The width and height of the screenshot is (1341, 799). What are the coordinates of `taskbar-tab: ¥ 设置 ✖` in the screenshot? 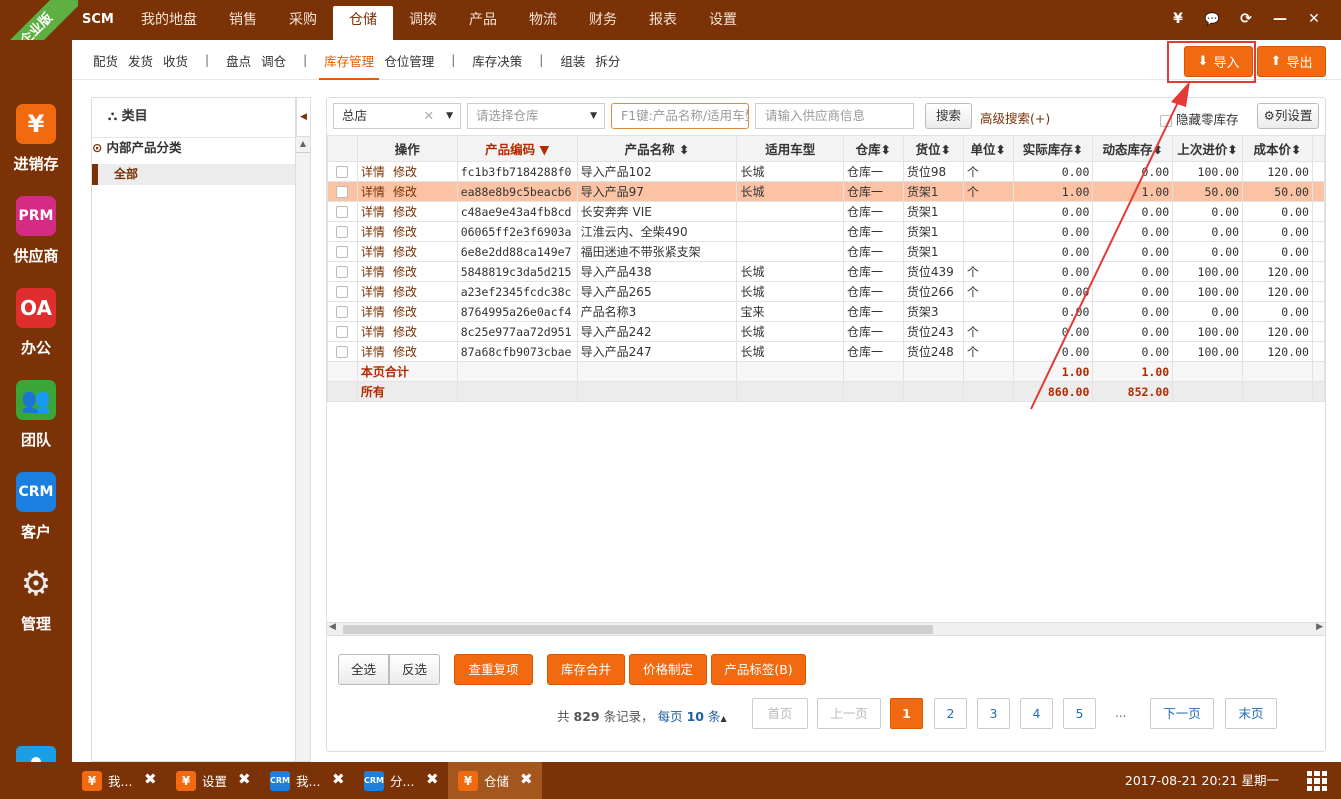 It's located at (213, 780).